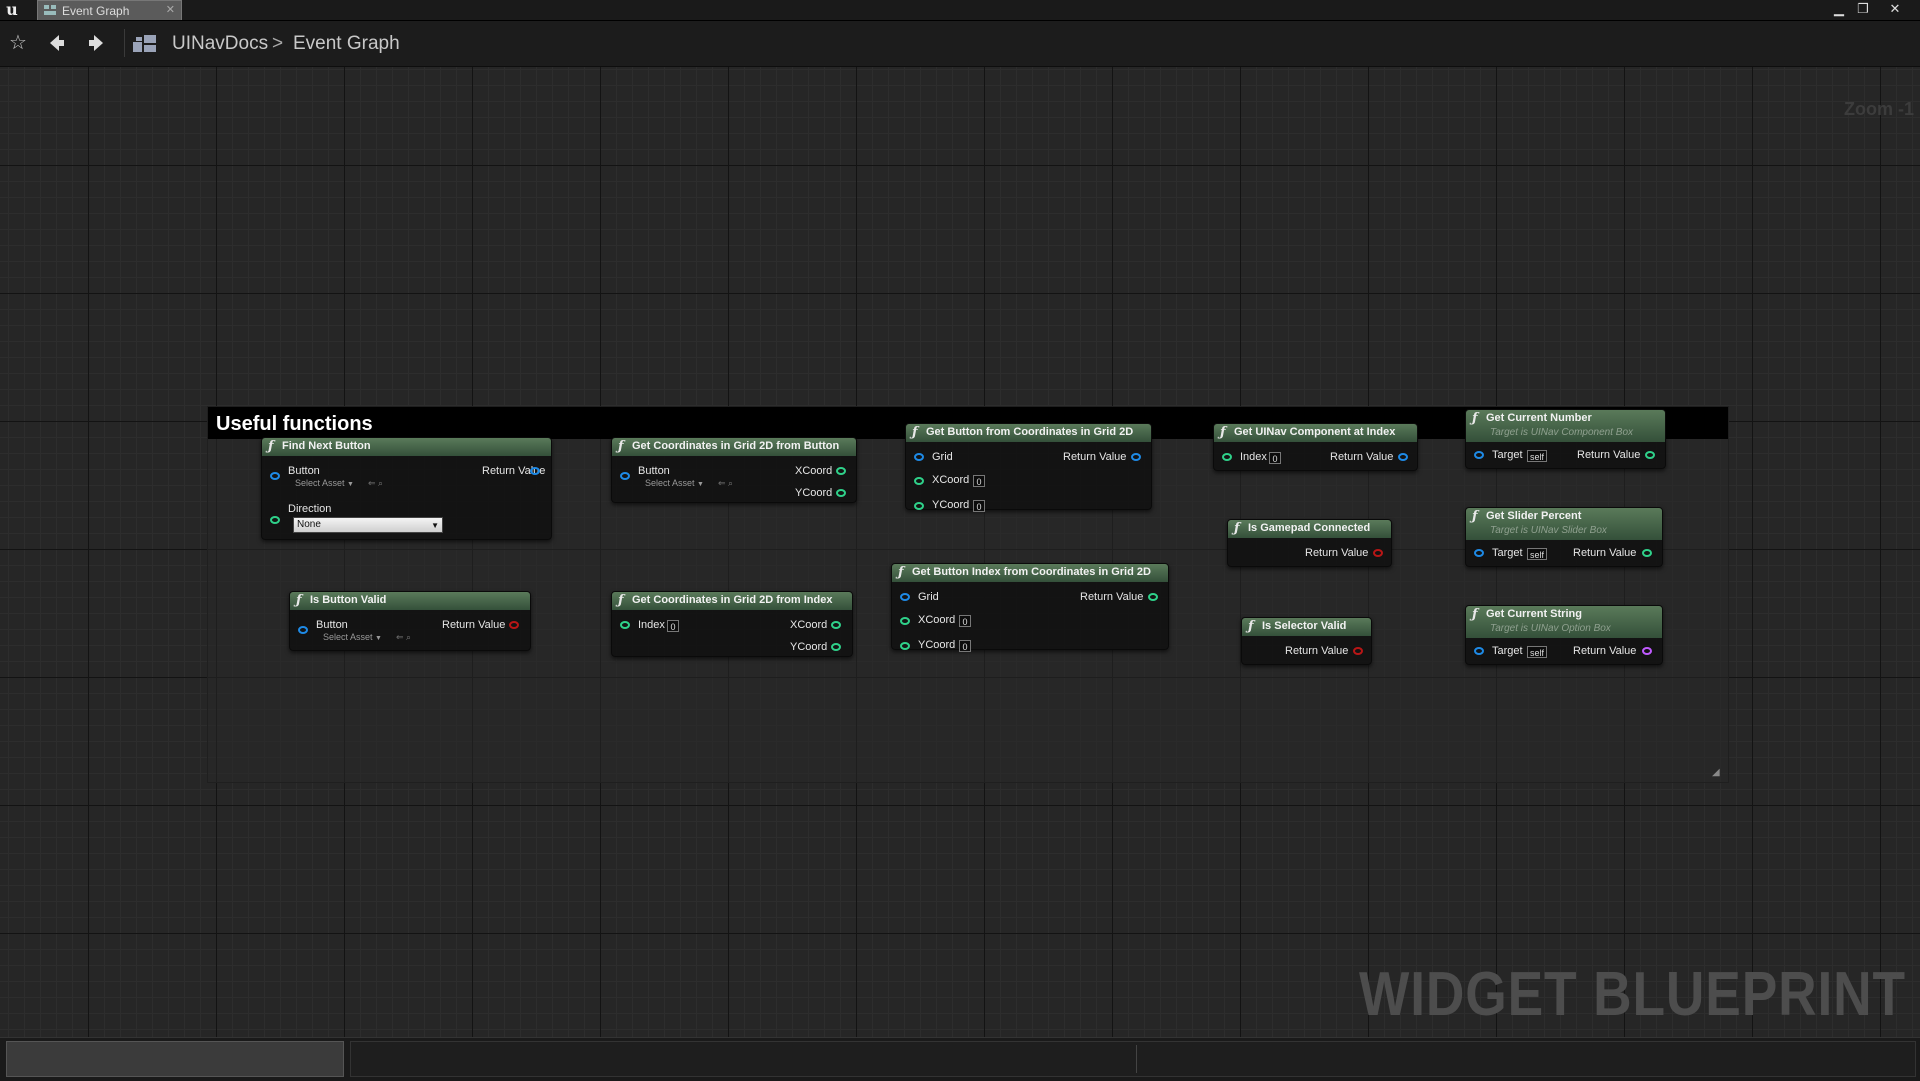  Describe the element at coordinates (124, 43) in the screenshot. I see `toolbar-separator` at that location.